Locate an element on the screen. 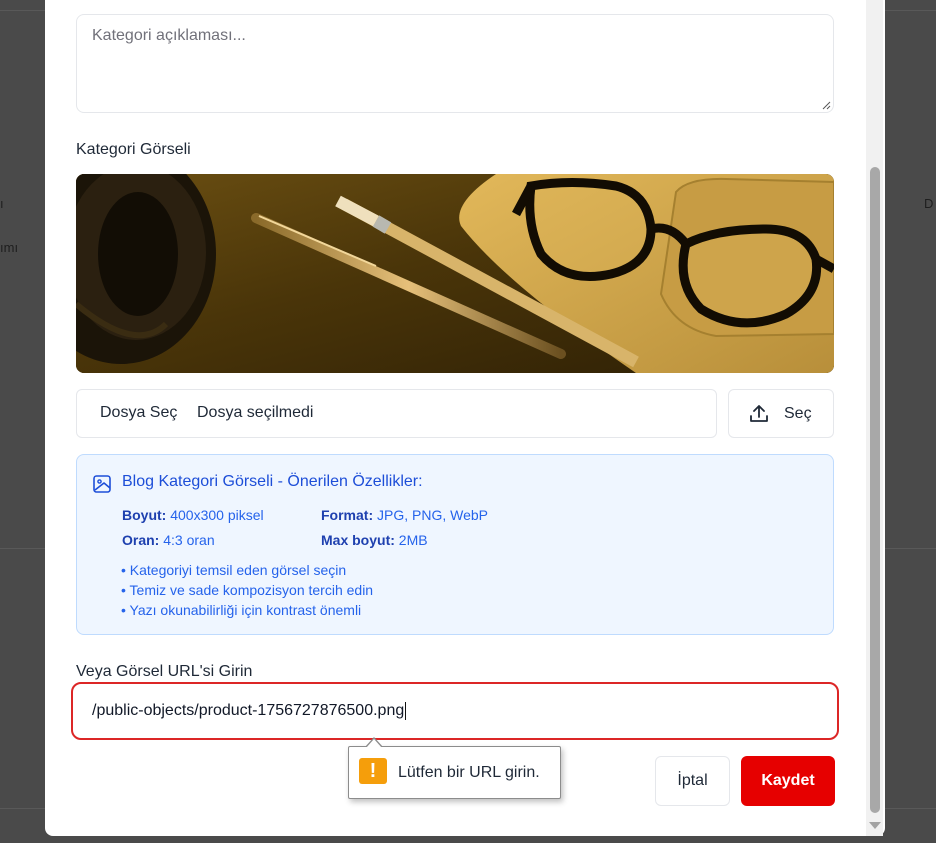 This screenshot has height=843, width=936. cancel-button: İptal is located at coordinates (692, 781).